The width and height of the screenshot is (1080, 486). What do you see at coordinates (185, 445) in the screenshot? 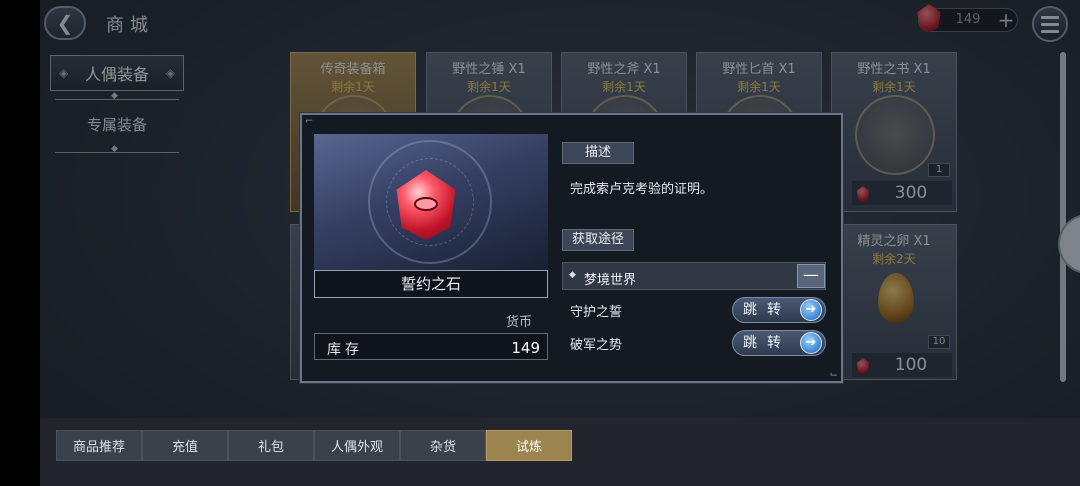
I see `tab-recharge: 充值` at bounding box center [185, 445].